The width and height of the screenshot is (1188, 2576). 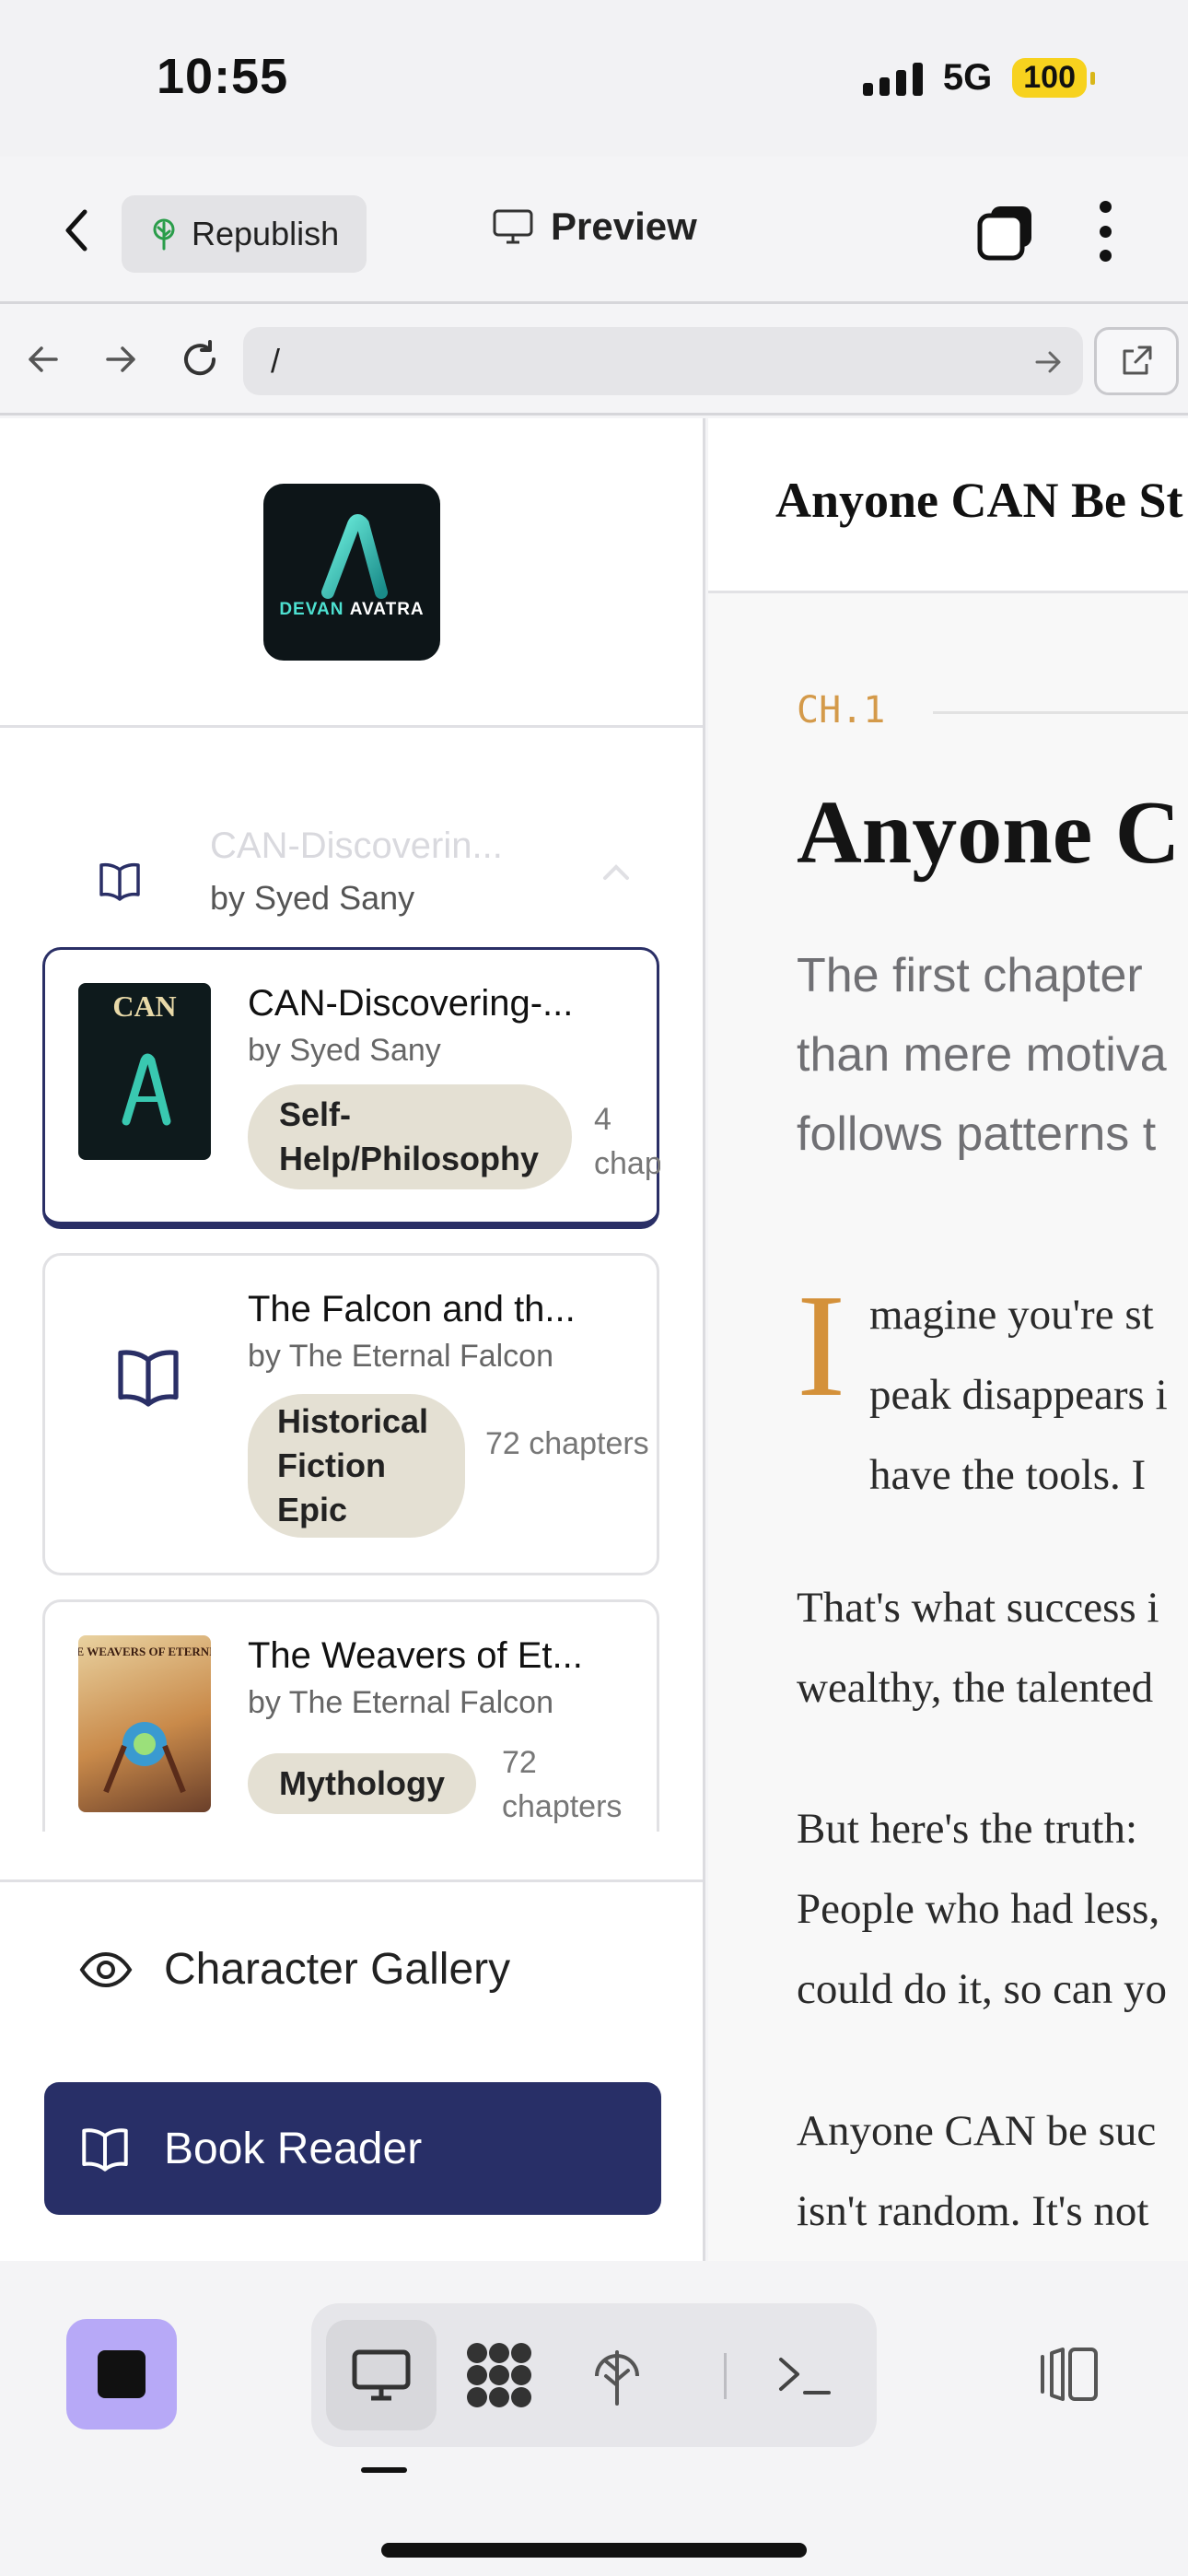 I want to click on stop-button, so click(x=121, y=2374).